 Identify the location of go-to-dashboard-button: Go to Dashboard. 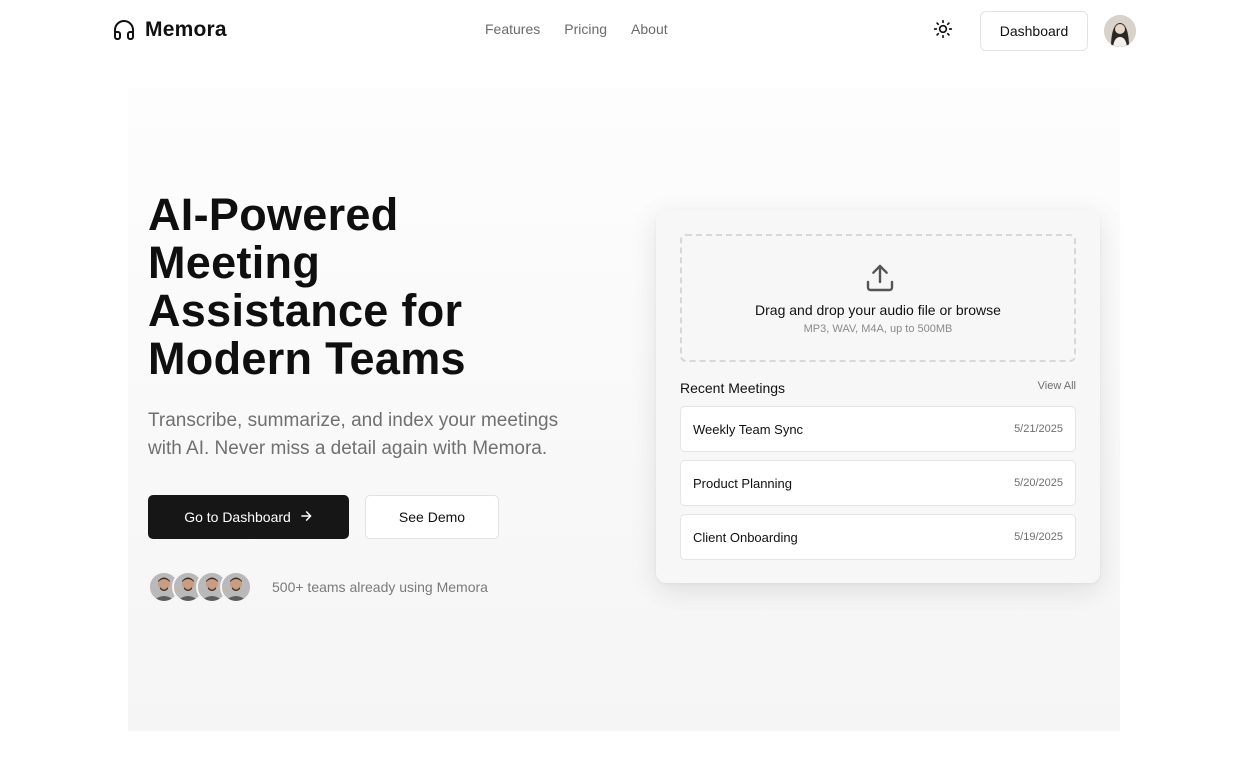
(248, 517).